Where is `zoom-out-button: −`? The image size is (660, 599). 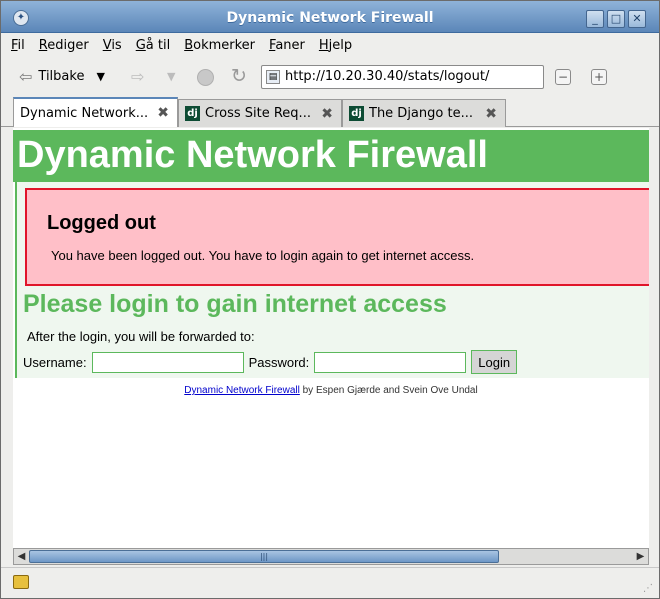
zoom-out-button: − is located at coordinates (563, 77).